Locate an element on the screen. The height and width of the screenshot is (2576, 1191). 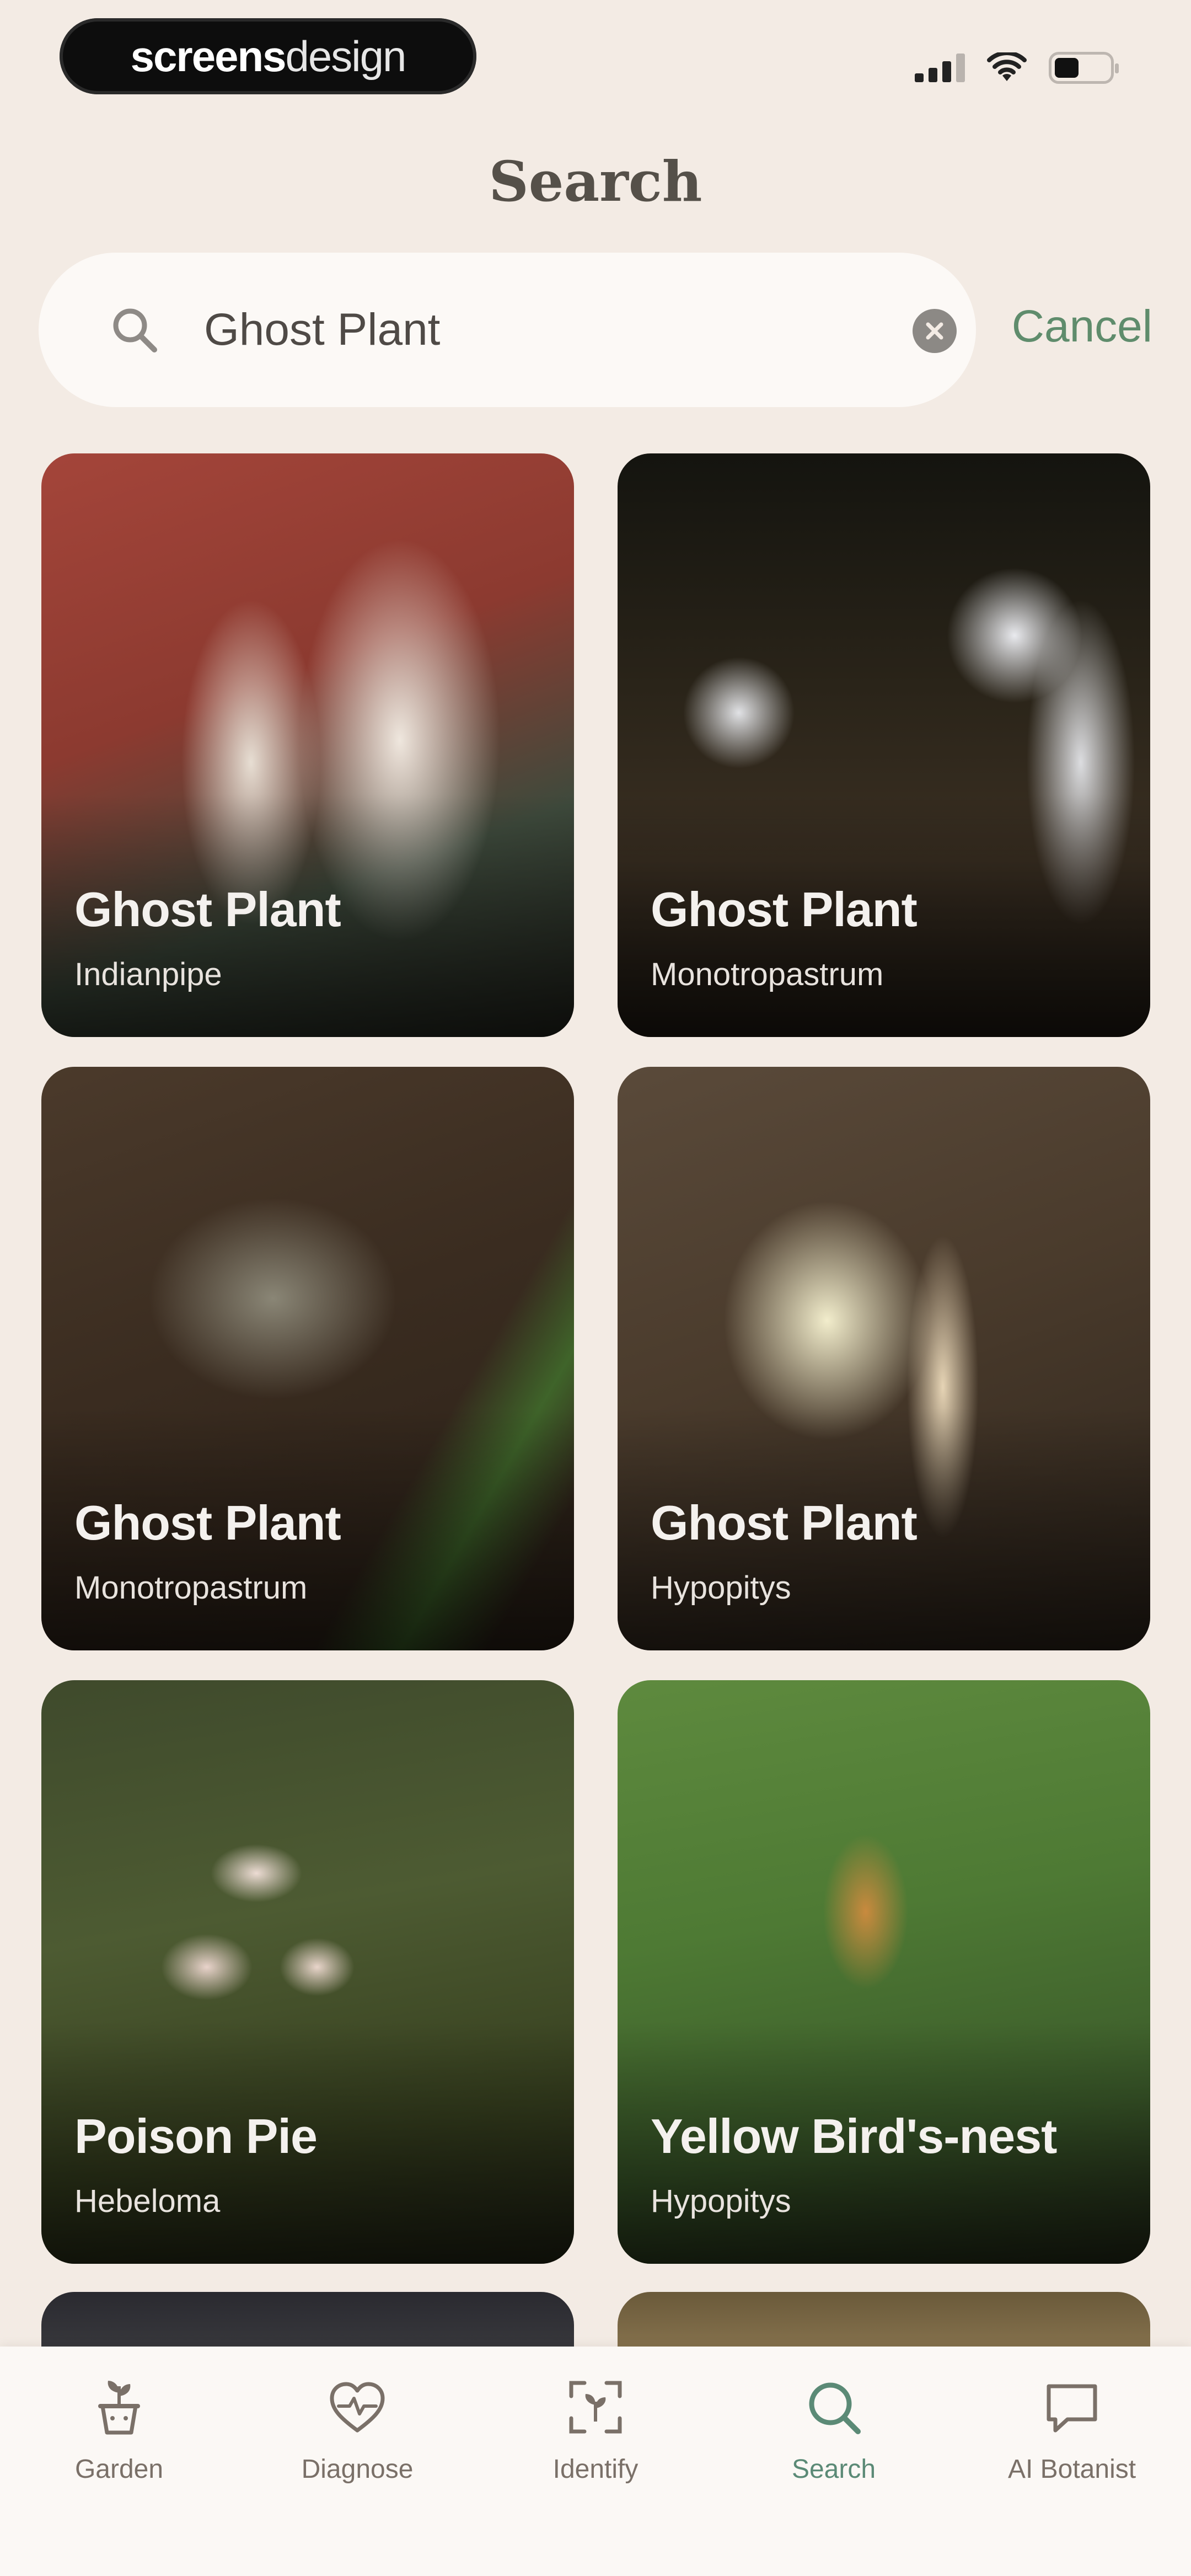
tab-search: Search is located at coordinates (834, 2461).